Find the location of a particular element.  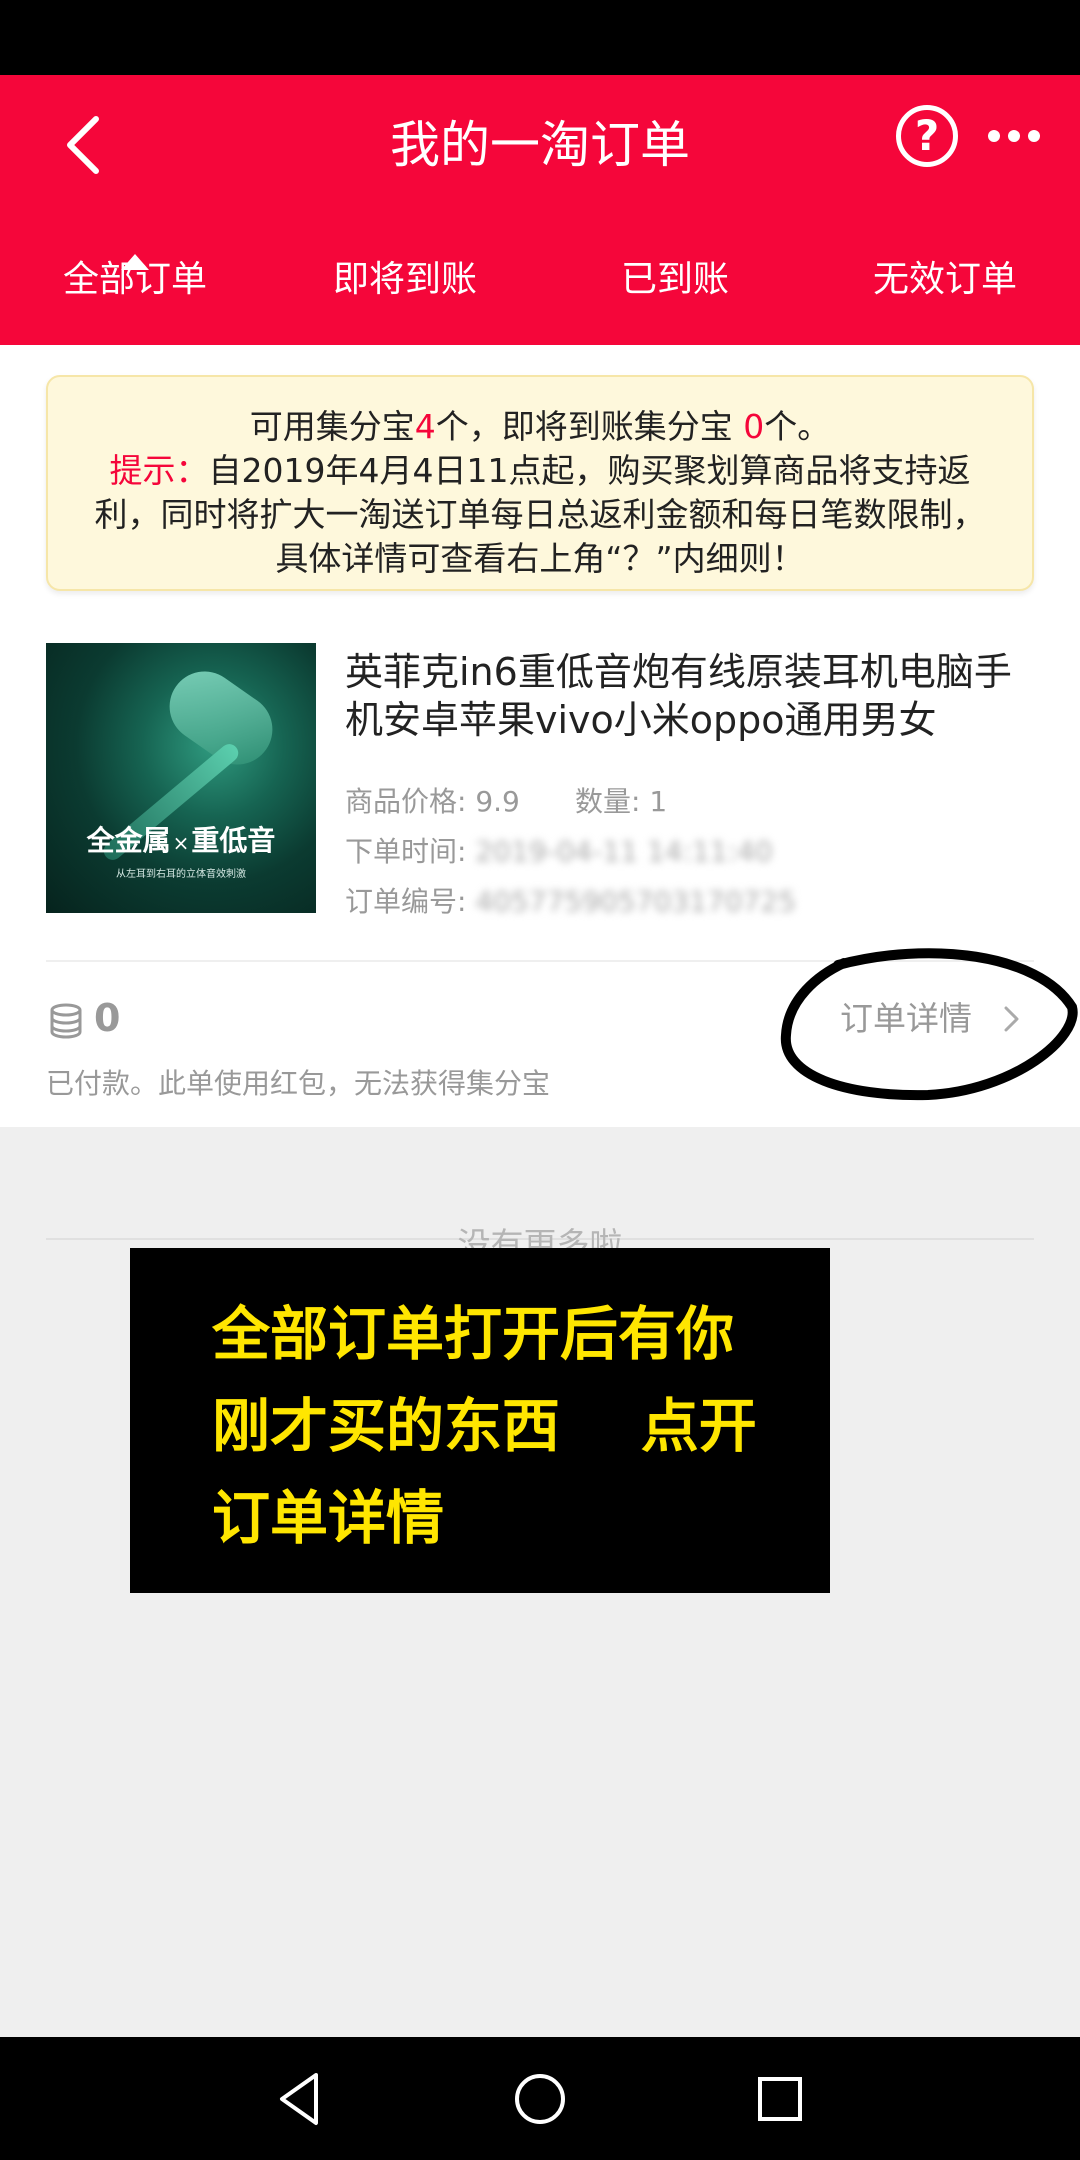

nav-home-icon is located at coordinates (540, 2099).